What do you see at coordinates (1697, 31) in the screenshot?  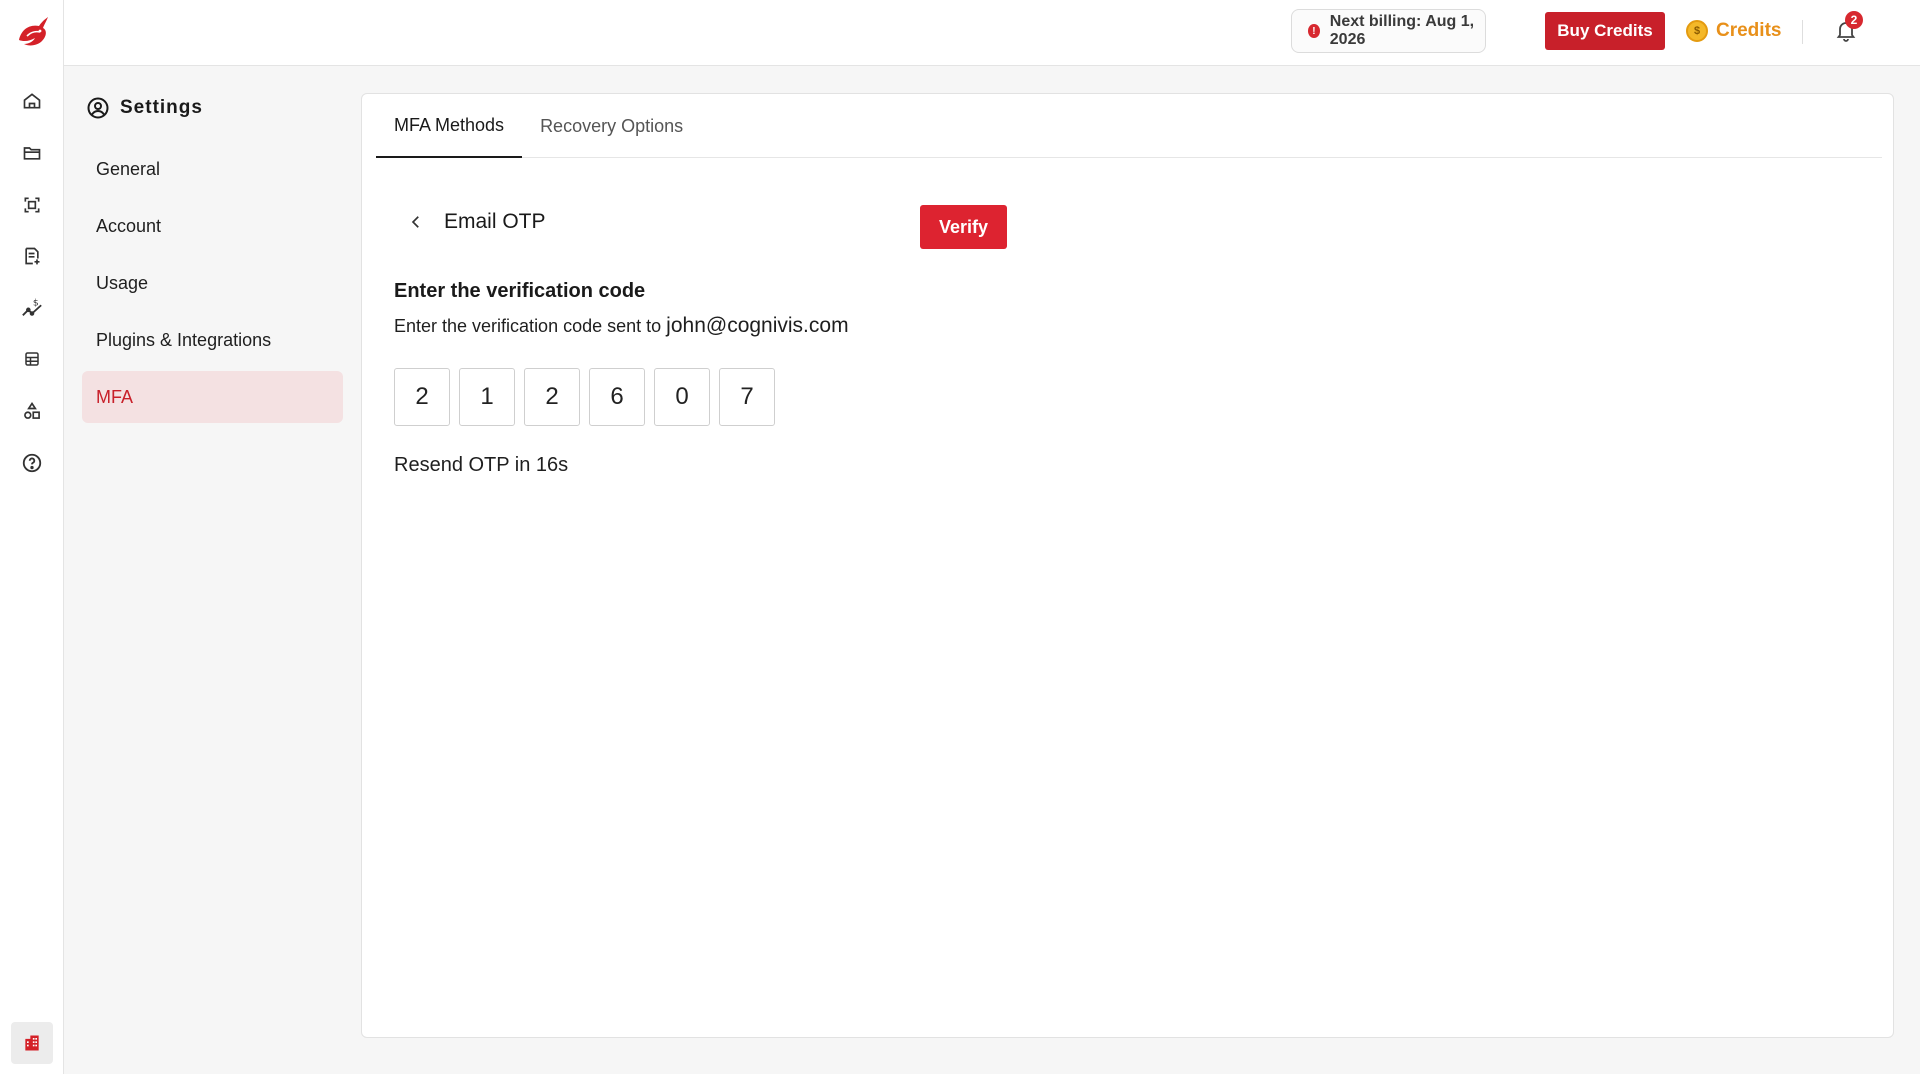 I see `coin-icon: $` at bounding box center [1697, 31].